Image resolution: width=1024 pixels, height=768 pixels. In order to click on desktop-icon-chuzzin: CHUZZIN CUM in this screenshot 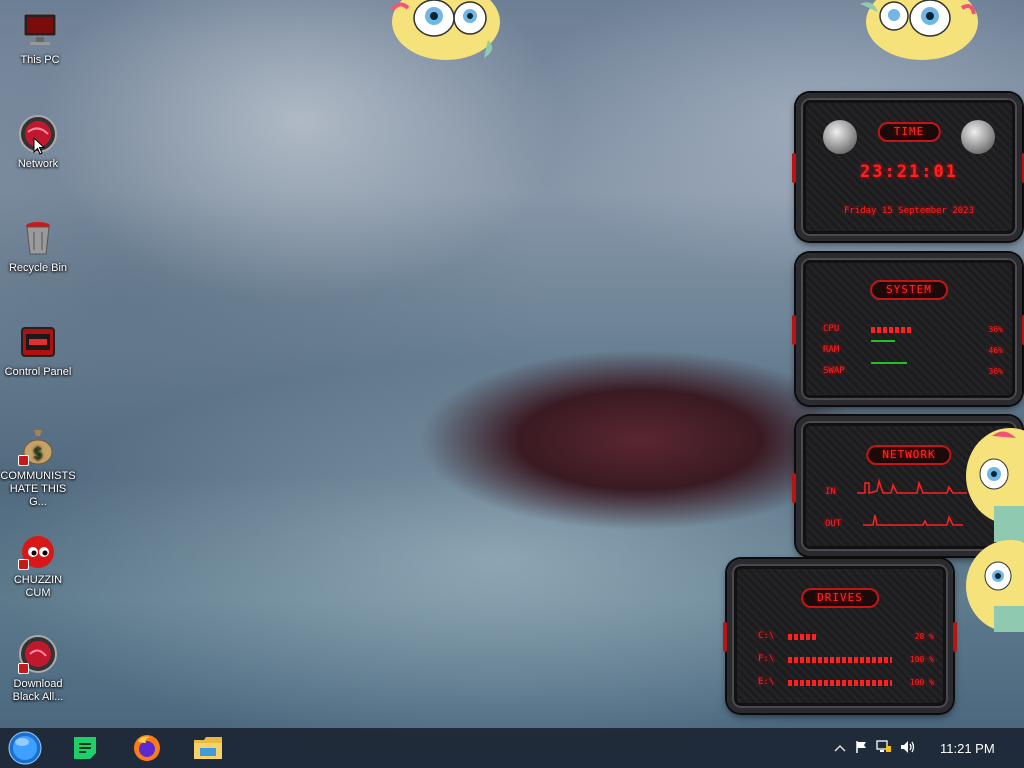, I will do `click(38, 565)`.